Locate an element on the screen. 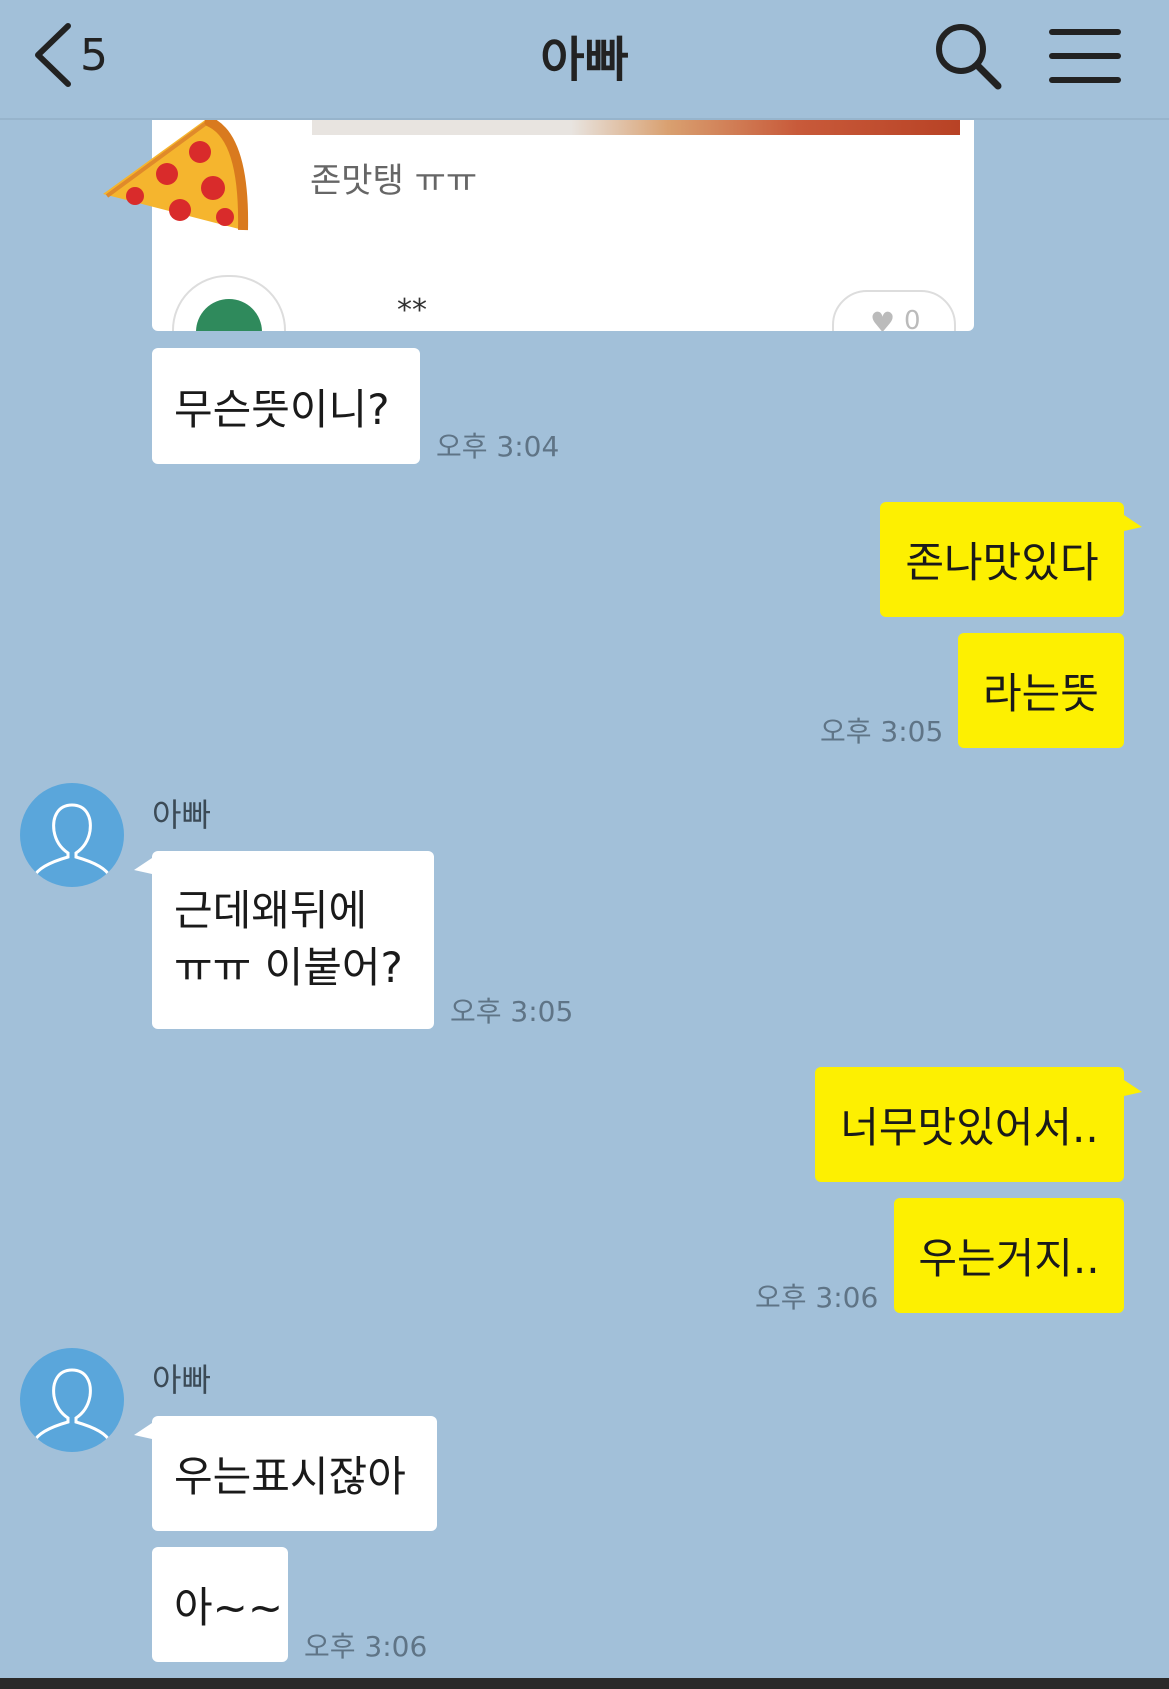  search-button is located at coordinates (968, 56).